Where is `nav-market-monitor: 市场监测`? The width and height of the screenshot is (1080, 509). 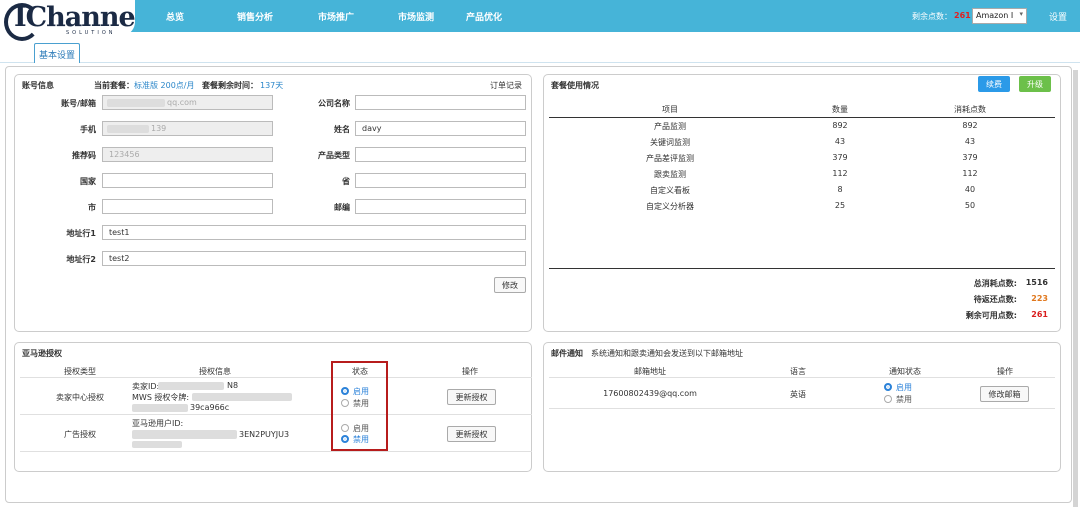 nav-market-monitor: 市场监测 is located at coordinates (416, 16).